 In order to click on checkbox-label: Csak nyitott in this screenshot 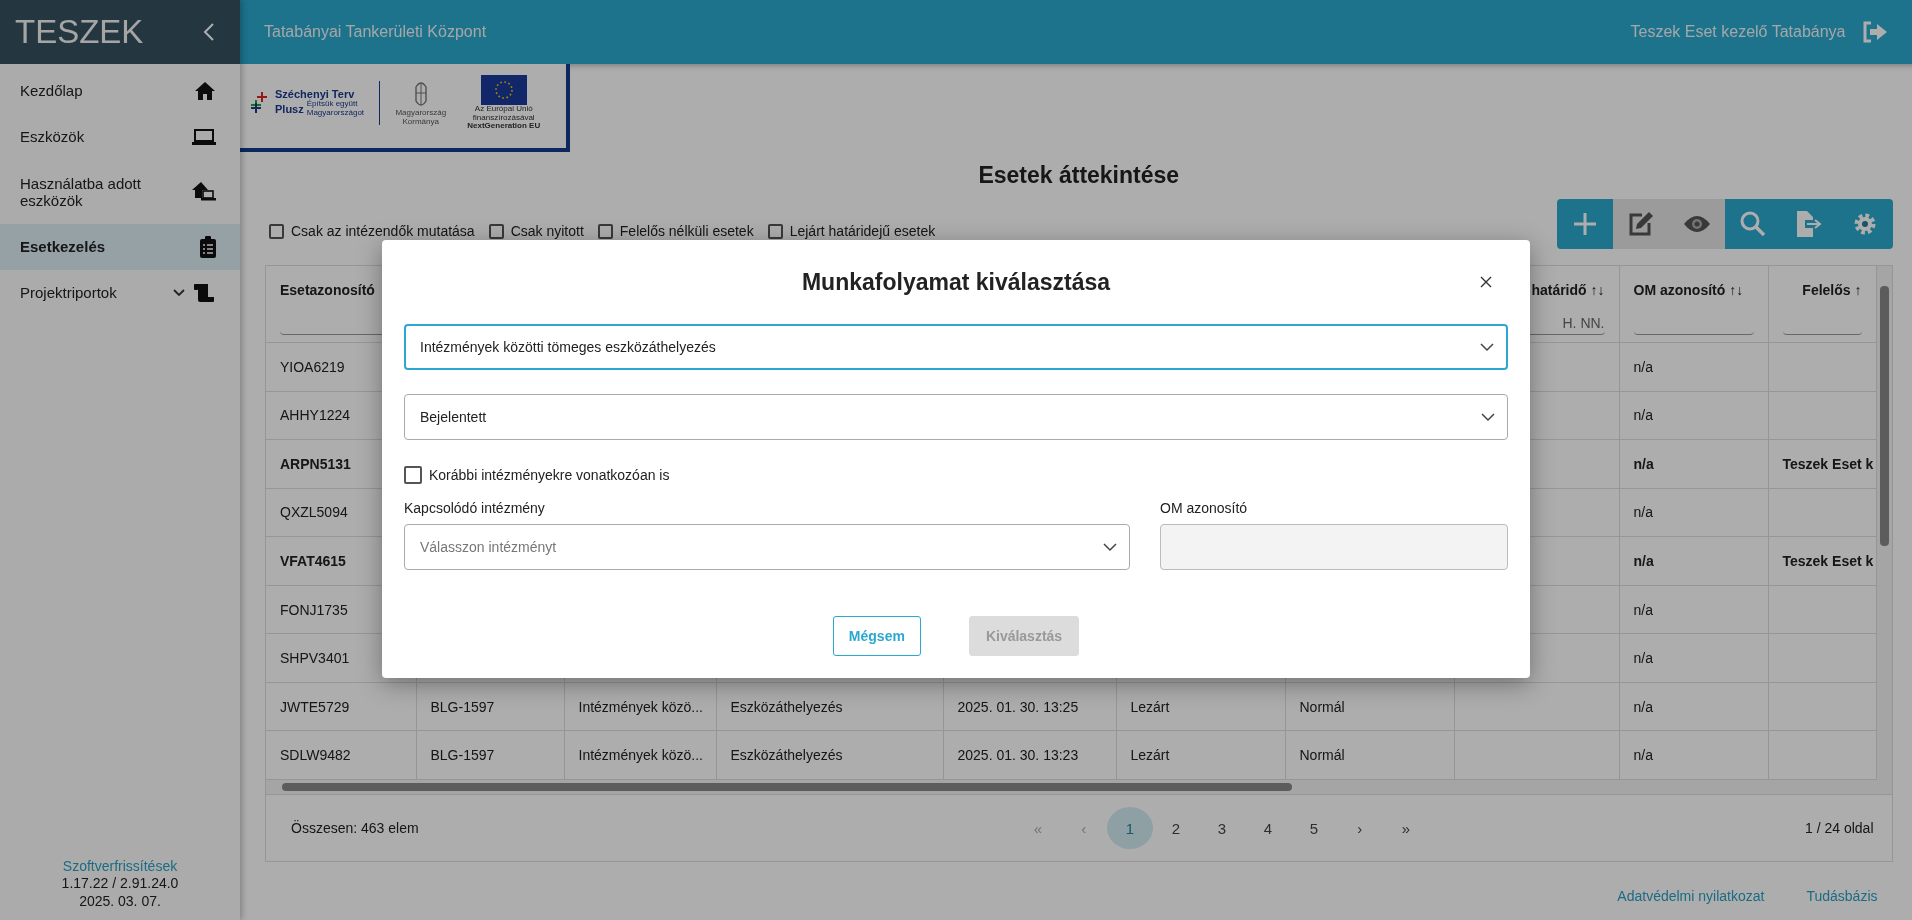, I will do `click(547, 231)`.